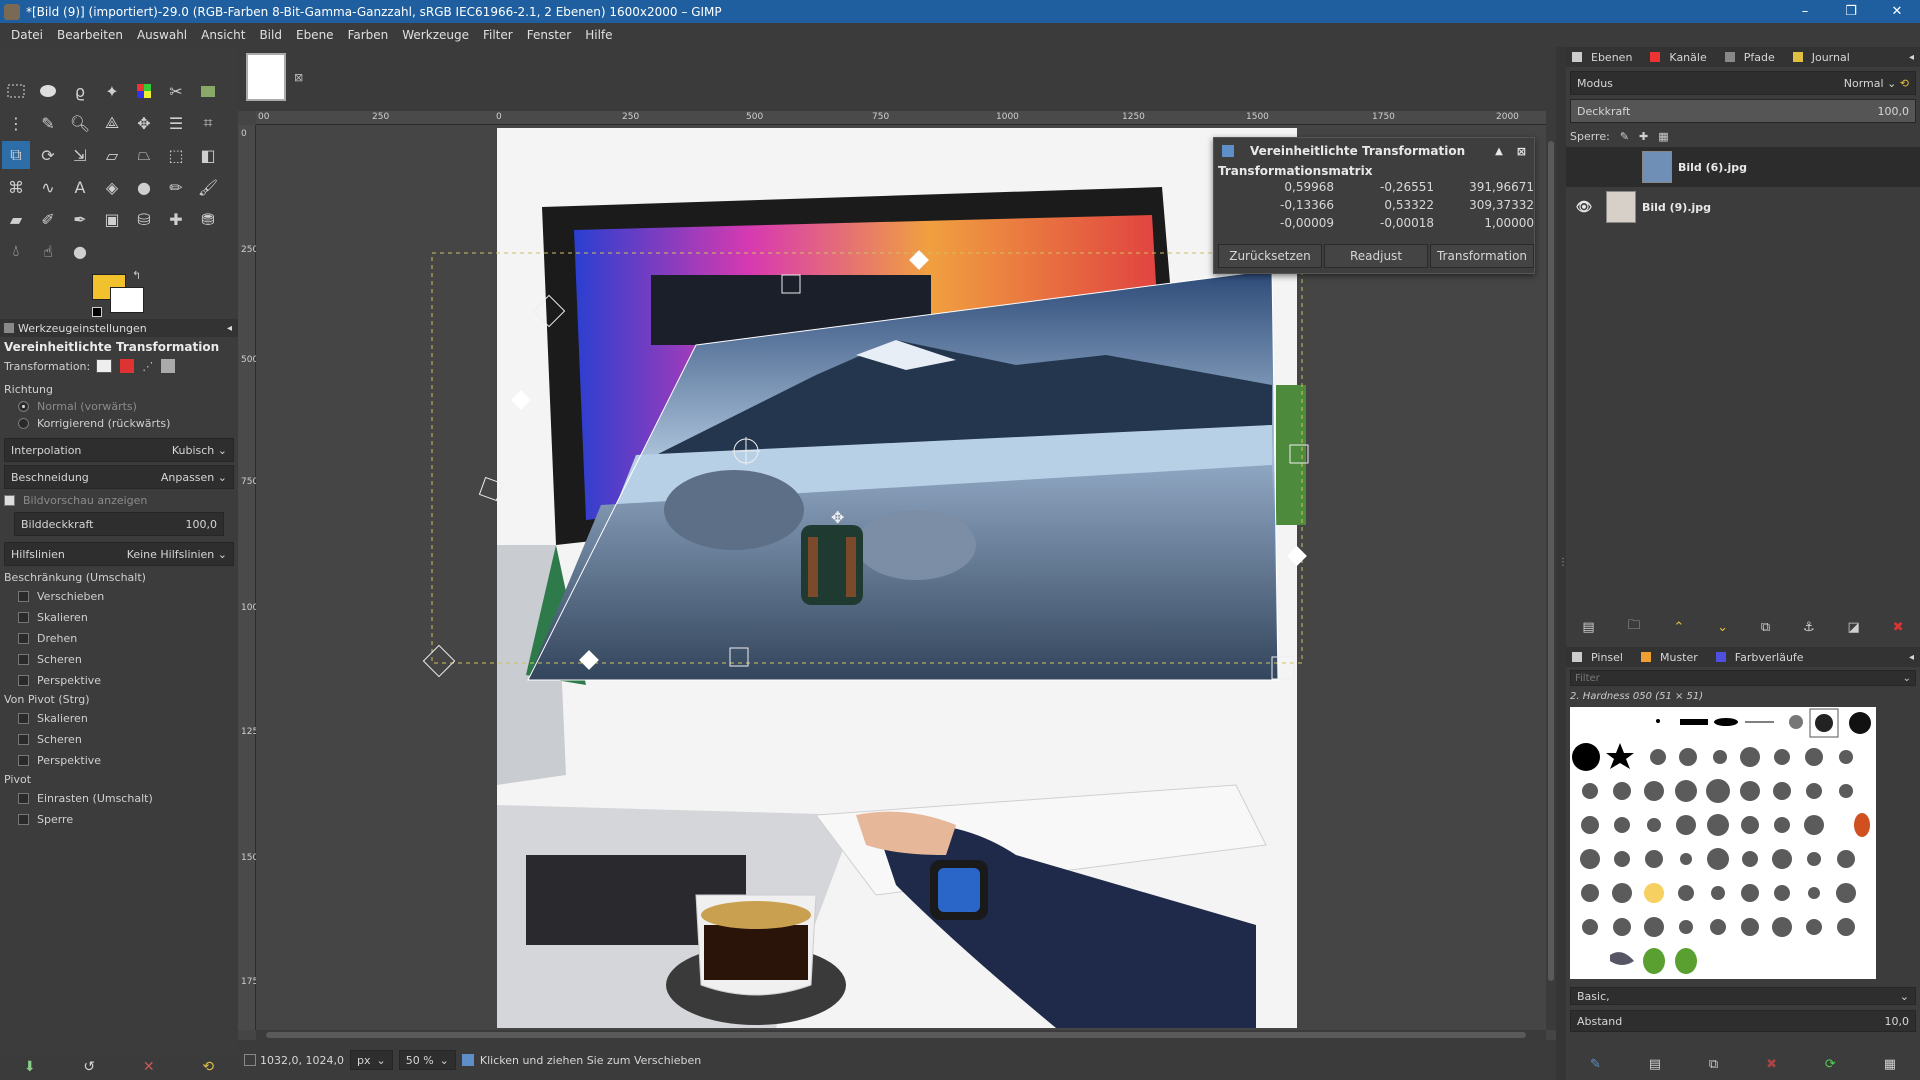 The image size is (1920, 1080). Describe the element at coordinates (251, 577) in the screenshot. I see `vertical-ruler: 0 250 500 750 1000 1250 1500 1750` at that location.